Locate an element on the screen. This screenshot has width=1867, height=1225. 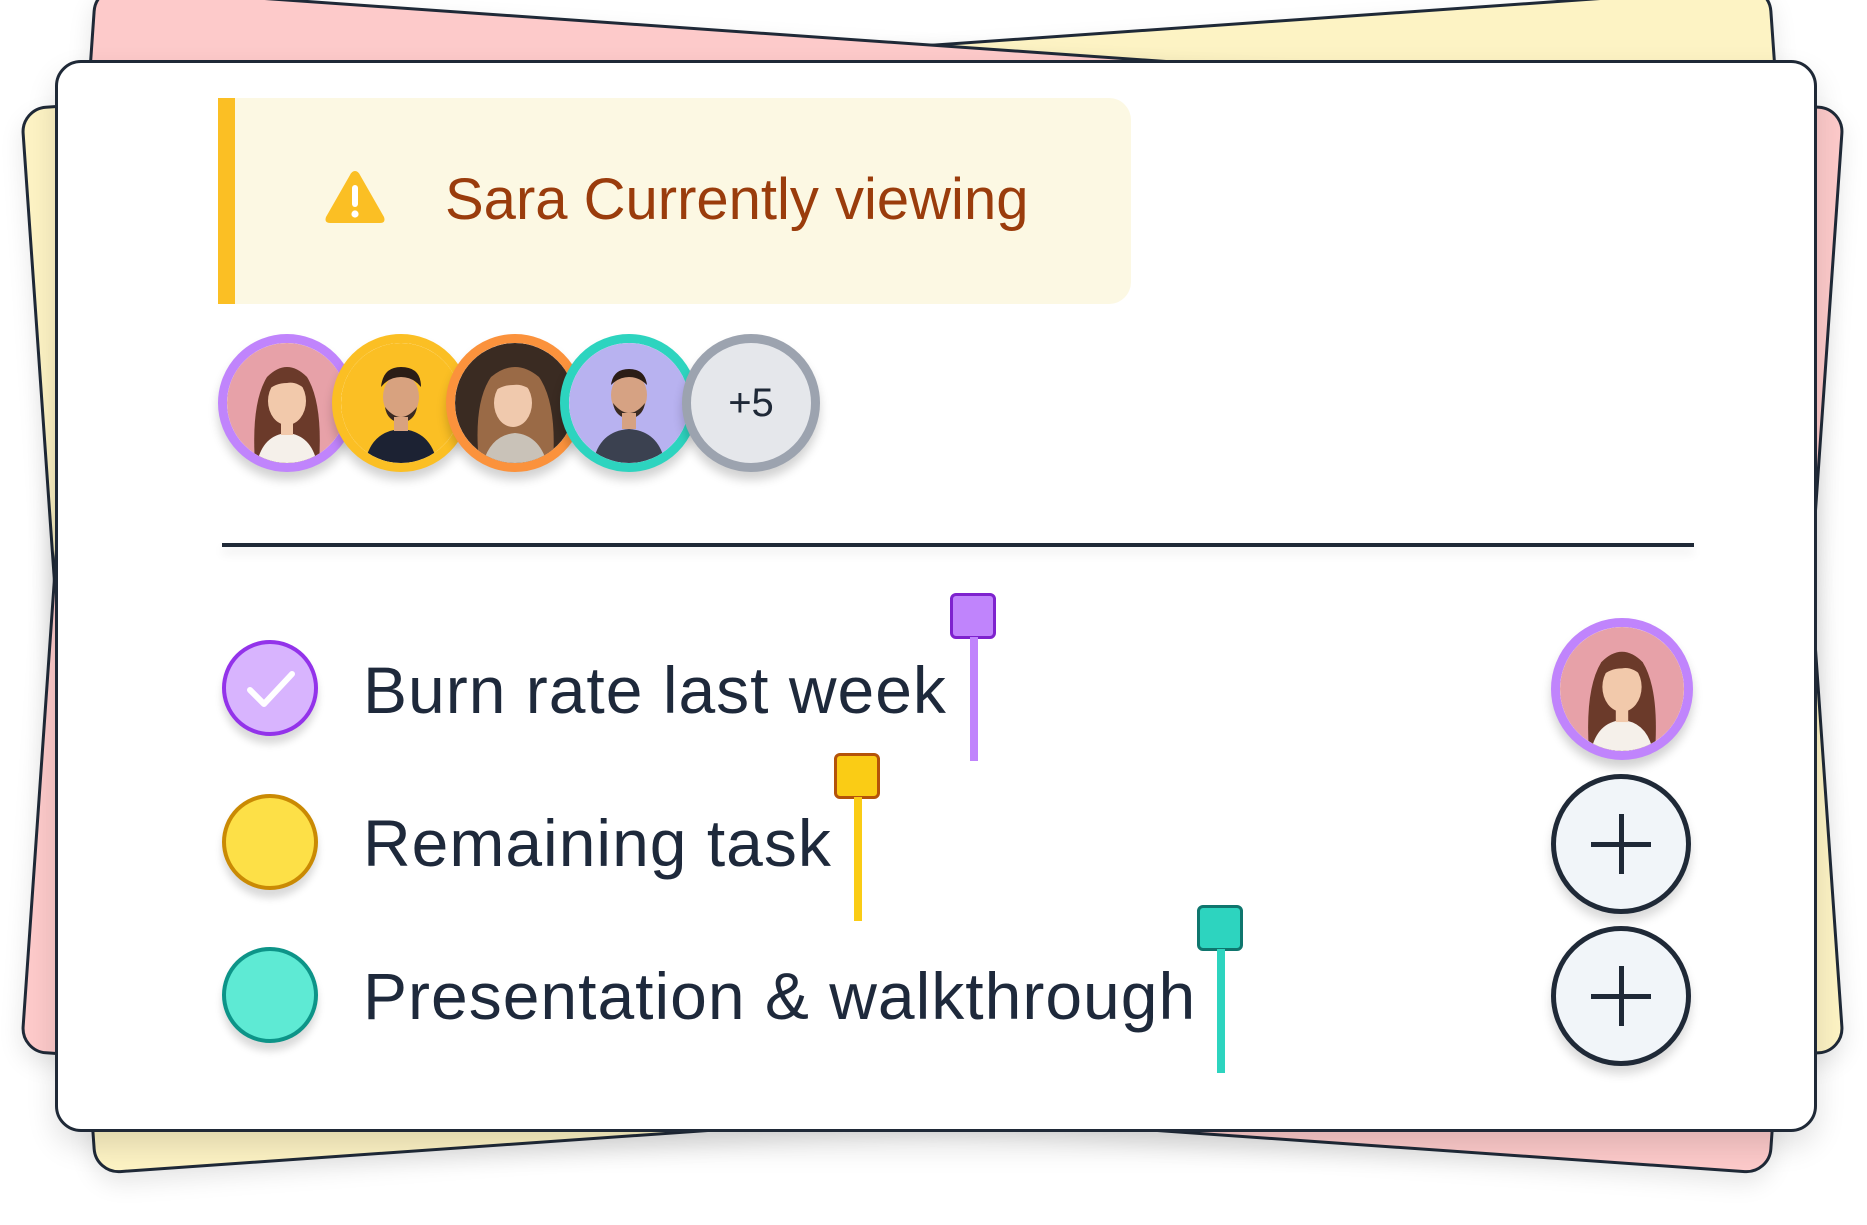
task-flag-purple is located at coordinates (975, 677).